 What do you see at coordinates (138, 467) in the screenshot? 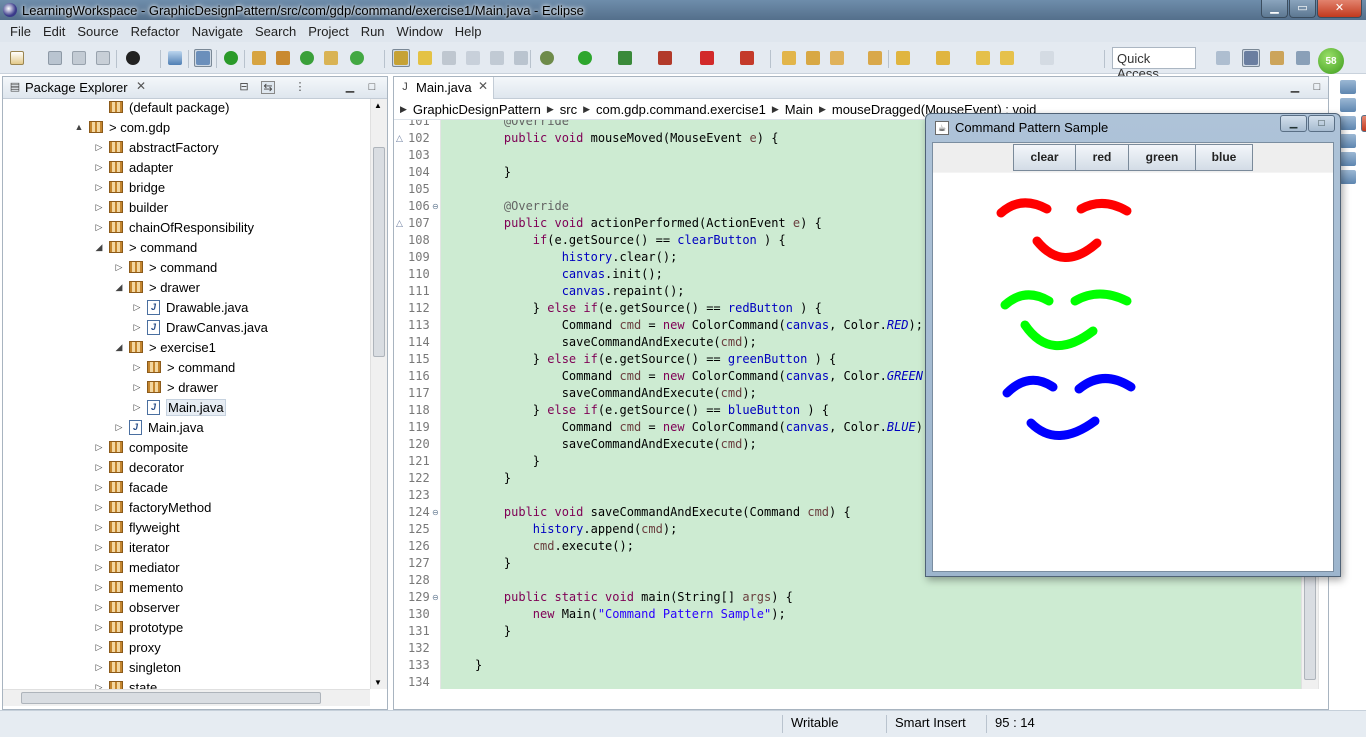
I see `tree-item-package: ▷ decorator` at bounding box center [138, 467].